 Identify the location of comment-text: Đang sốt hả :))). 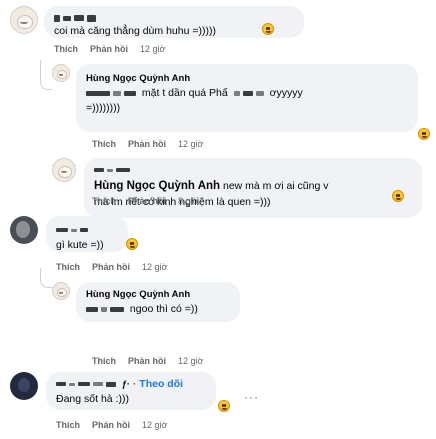
(92, 399).